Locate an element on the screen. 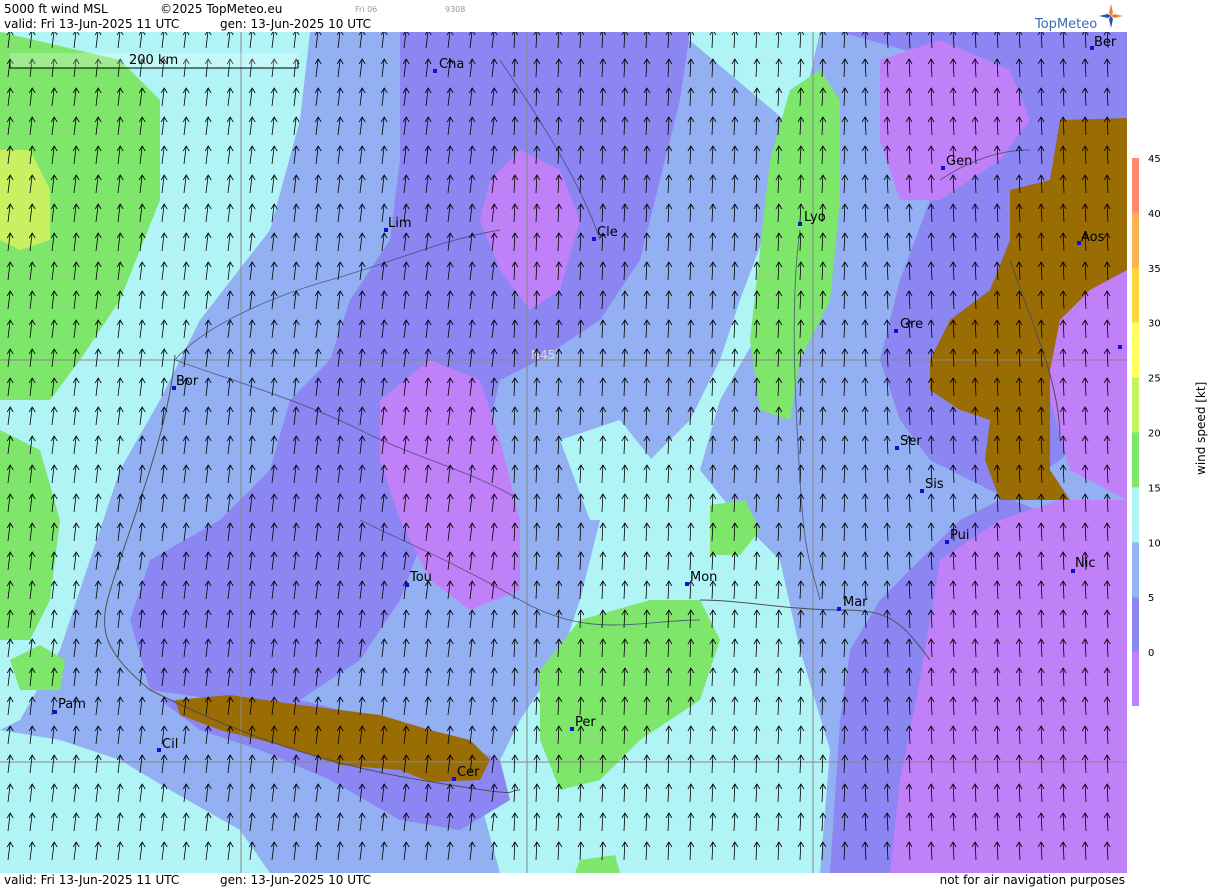 This screenshot has width=1219, height=891. legend-tick-label: 40 is located at coordinates (1154, 214).